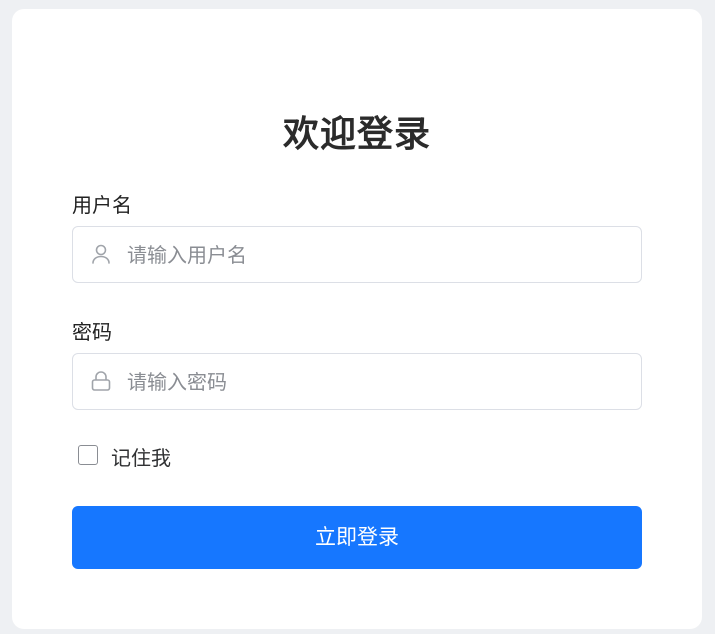 This screenshot has width=715, height=634. Describe the element at coordinates (102, 205) in the screenshot. I see `username-label: 用户名` at that location.